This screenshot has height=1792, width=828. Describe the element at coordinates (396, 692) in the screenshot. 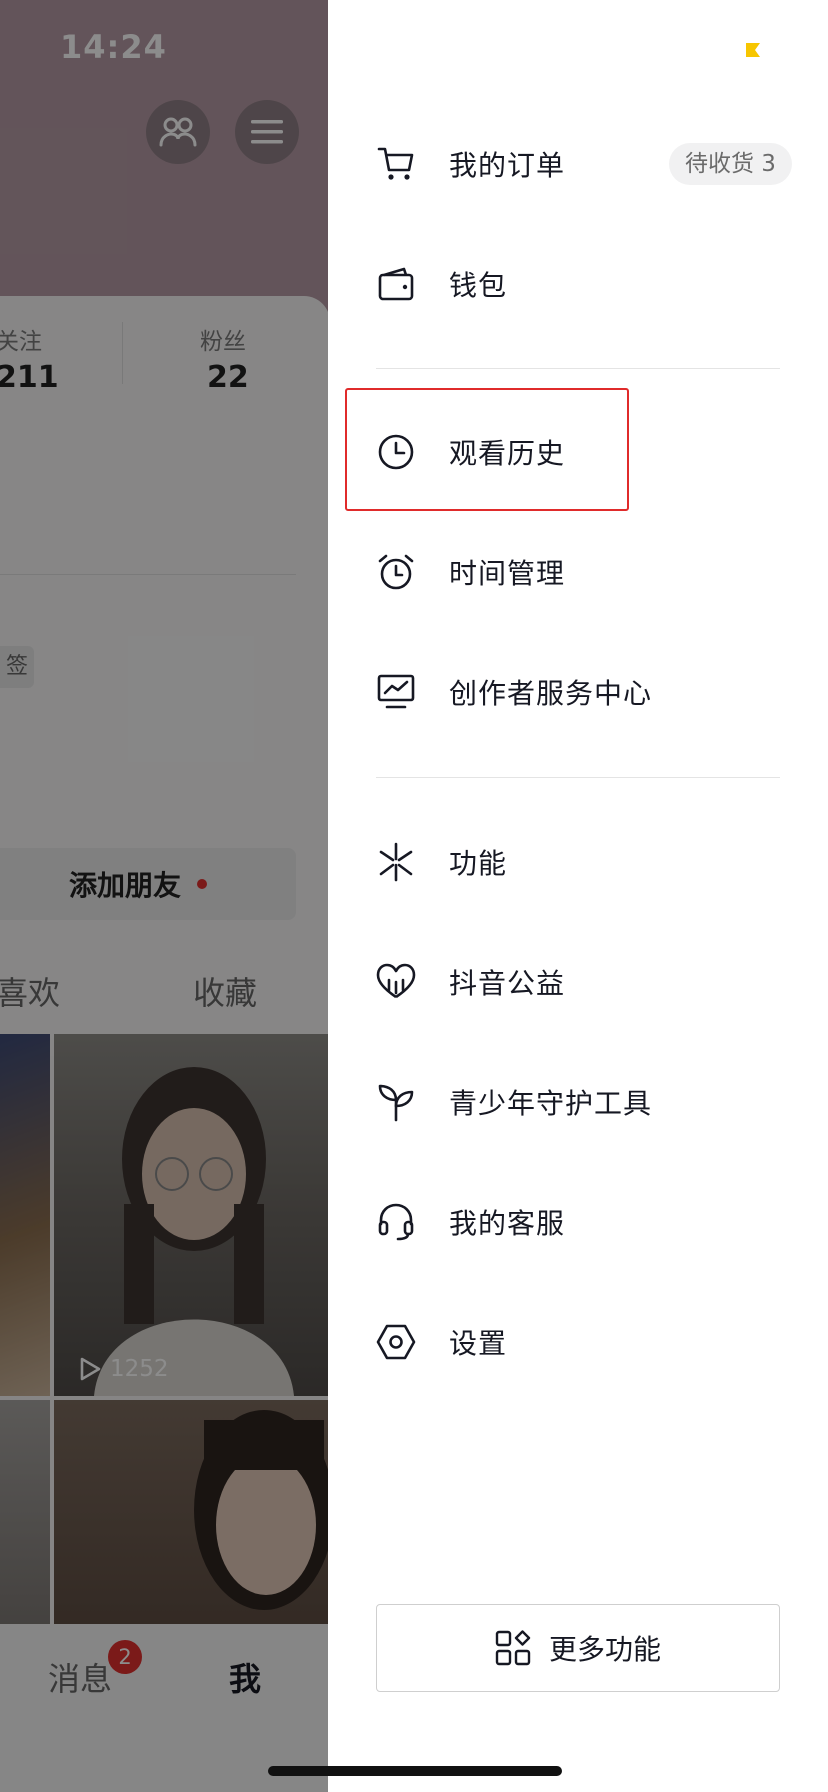

I see `monitor-chart-icon` at that location.